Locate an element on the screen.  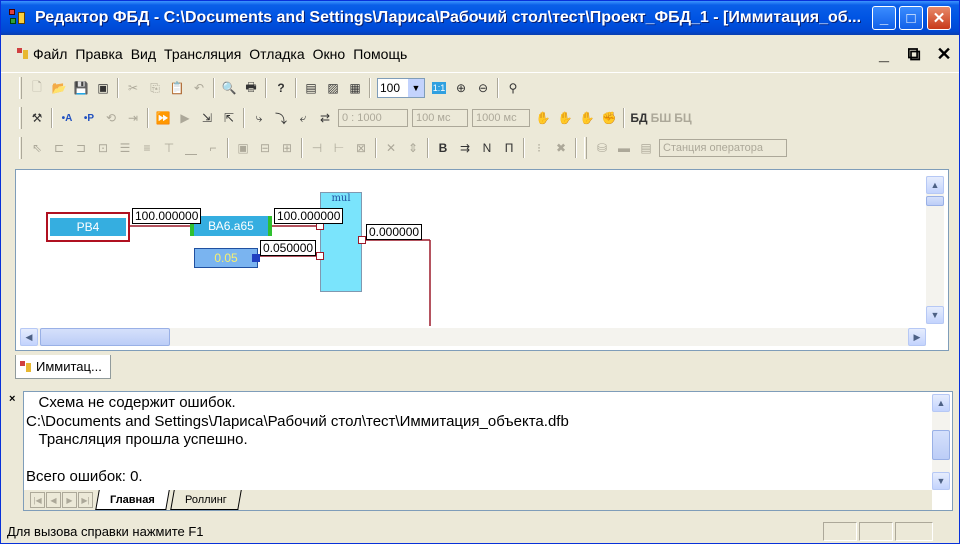
branch-icon-3: ⤶ is located at coordinates (303, 118).